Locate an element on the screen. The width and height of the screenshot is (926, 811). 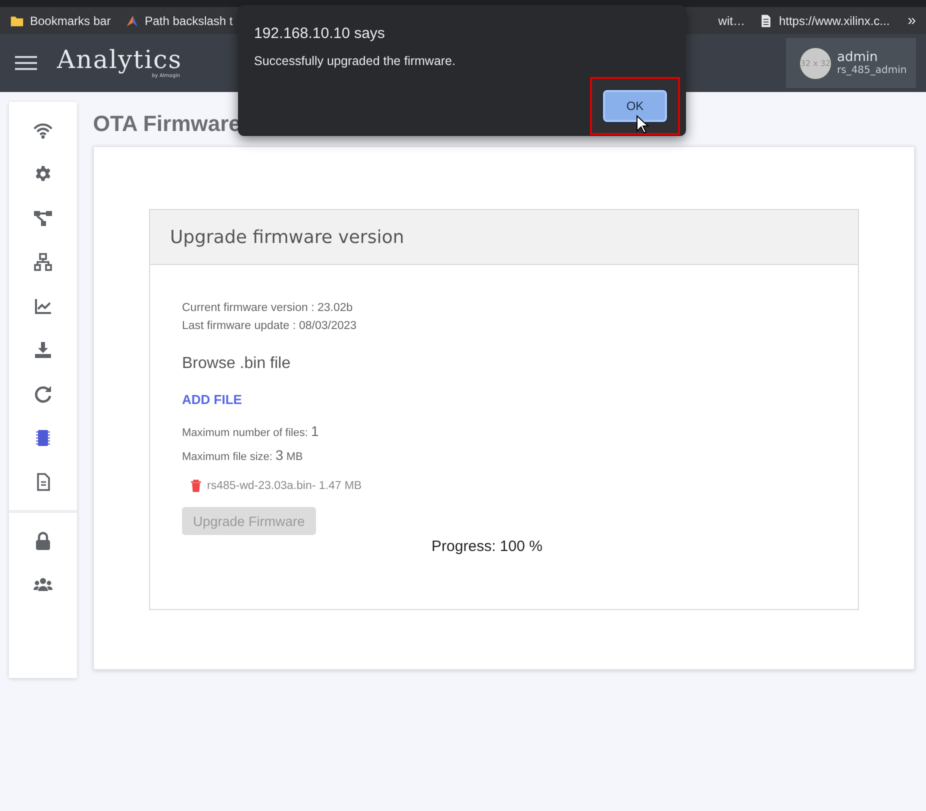
file-name: rs485-wd-23.03a.bin- 1.47 MB is located at coordinates (284, 486).